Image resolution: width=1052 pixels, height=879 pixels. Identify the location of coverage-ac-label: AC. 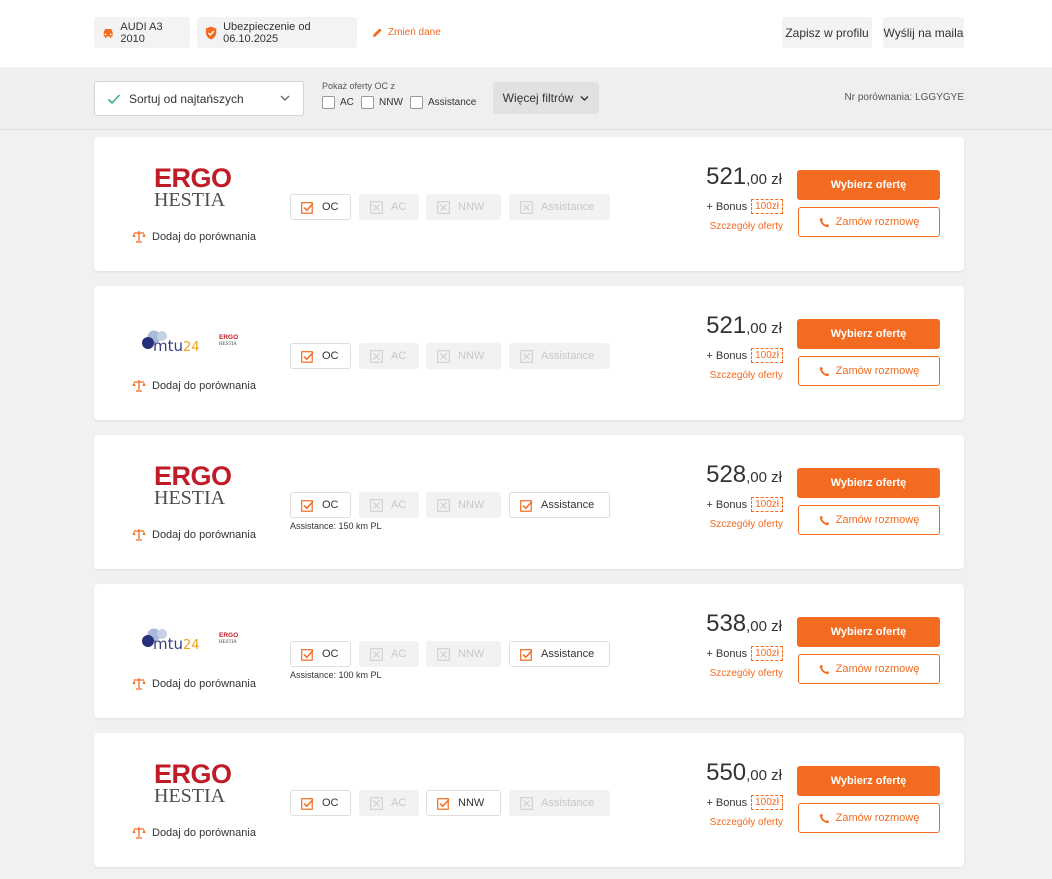
(399, 356).